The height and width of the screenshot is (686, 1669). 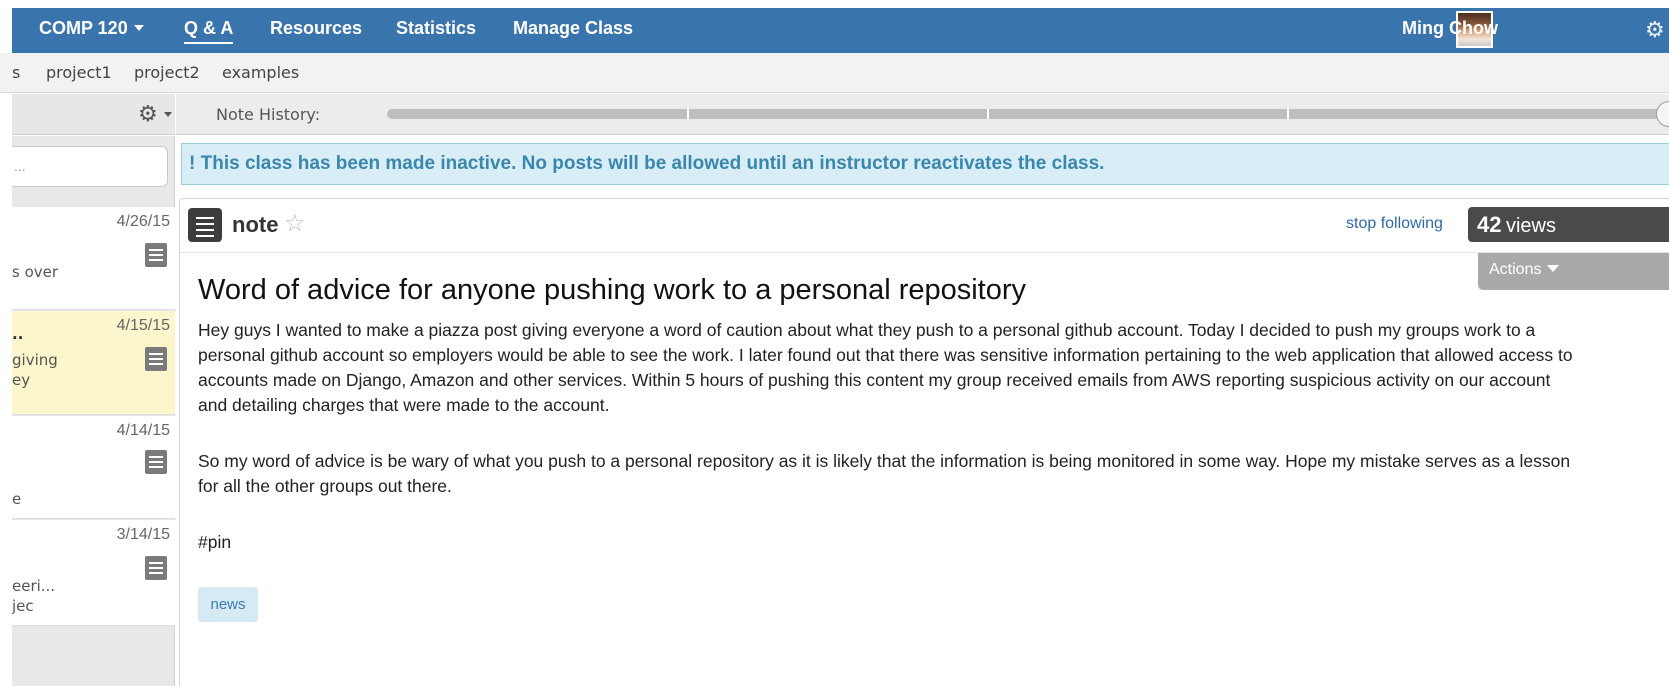 I want to click on feed-snippet: giving, so click(x=35, y=360).